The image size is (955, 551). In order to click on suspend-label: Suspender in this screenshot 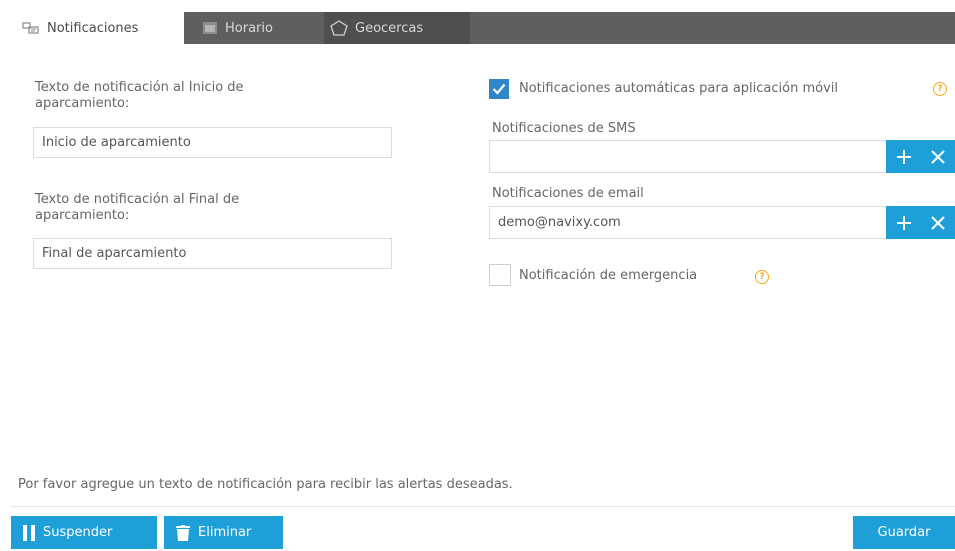, I will do `click(78, 532)`.